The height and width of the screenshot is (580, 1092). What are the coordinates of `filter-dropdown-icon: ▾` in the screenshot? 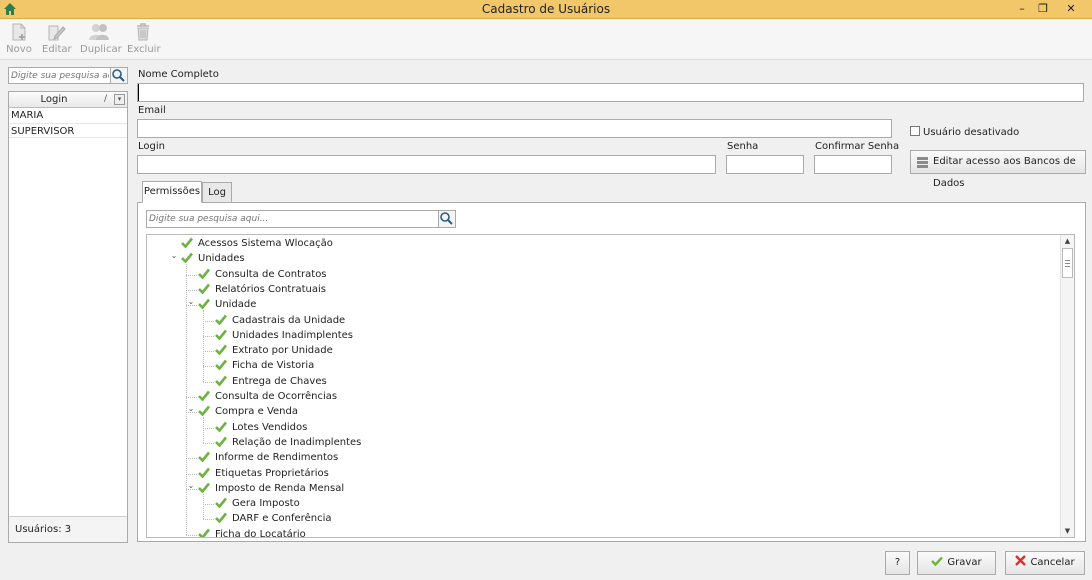 It's located at (119, 99).